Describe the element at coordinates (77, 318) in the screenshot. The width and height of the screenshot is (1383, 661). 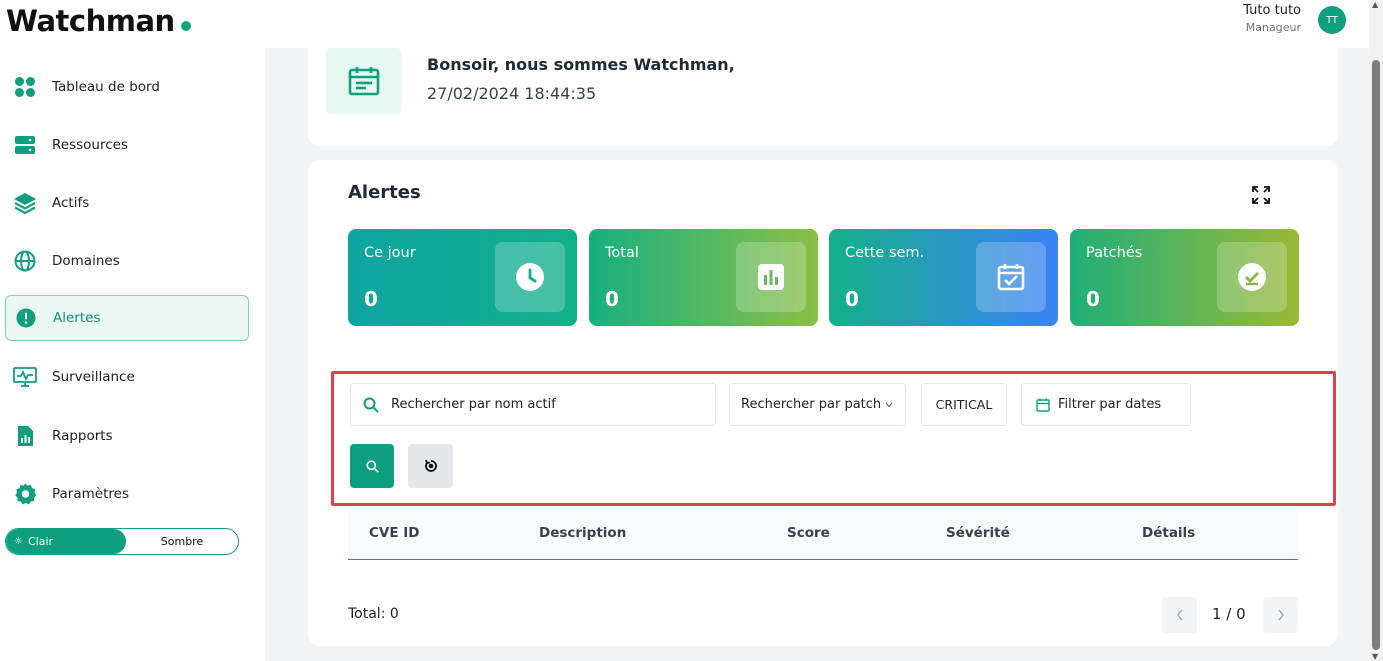
I see `sidebar-item-label: Alertes` at that location.